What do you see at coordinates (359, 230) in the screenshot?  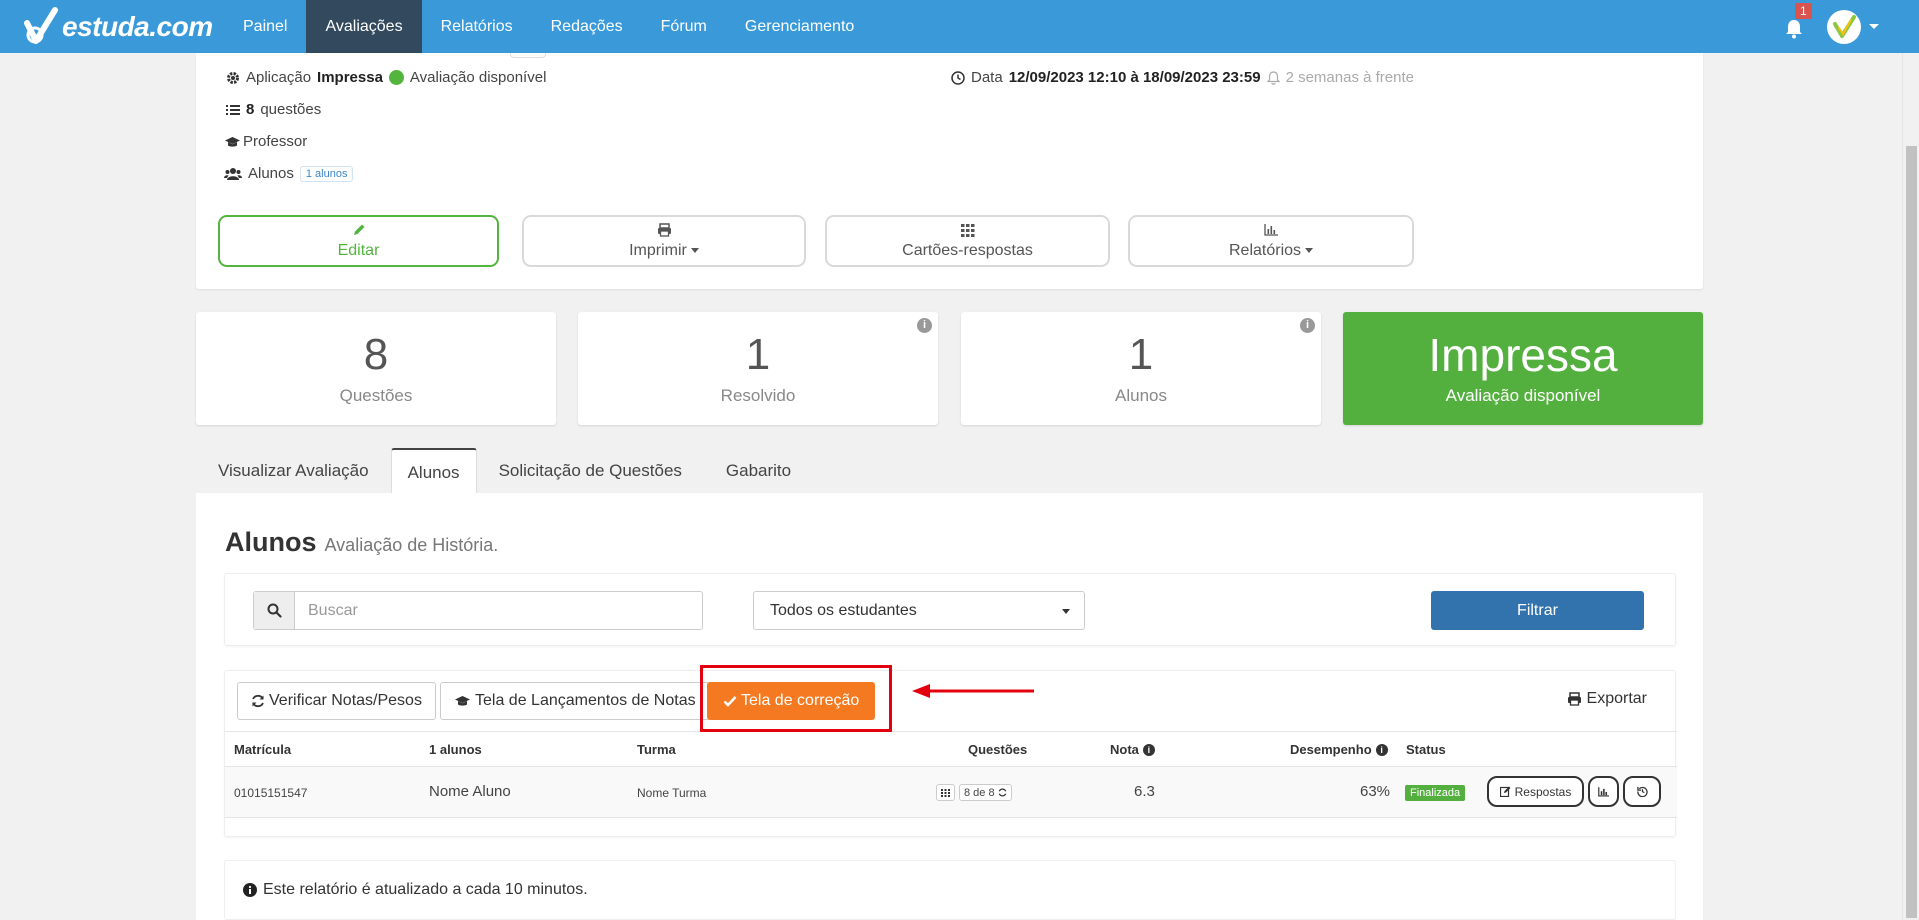 I see `pencil-icon` at bounding box center [359, 230].